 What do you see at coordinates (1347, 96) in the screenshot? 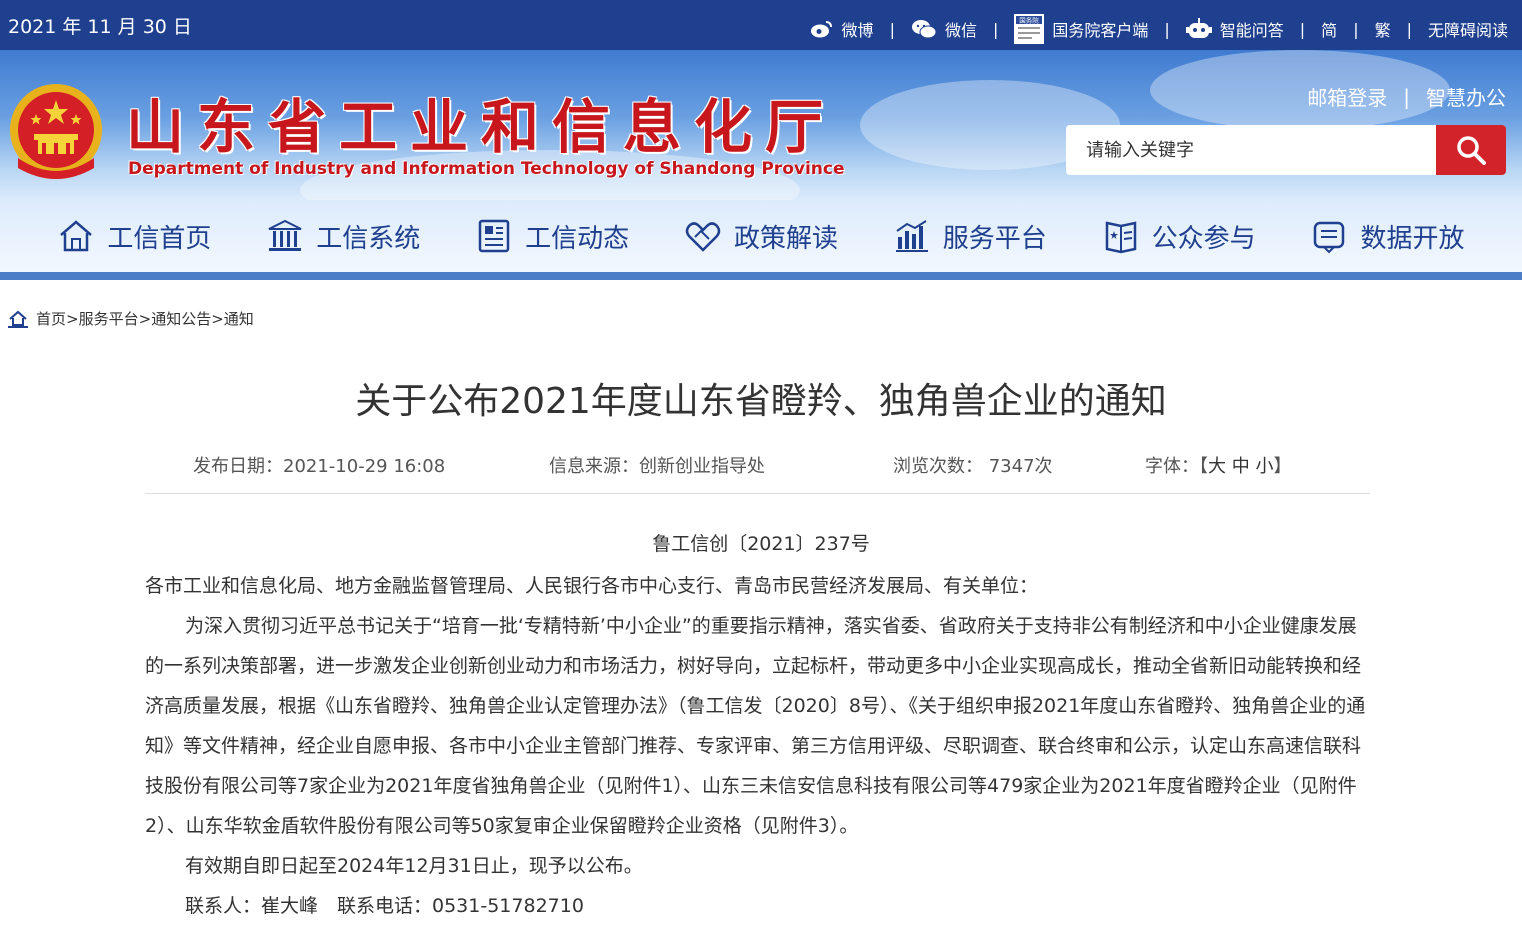
I see `mail-login-link: 邮箱登录` at bounding box center [1347, 96].